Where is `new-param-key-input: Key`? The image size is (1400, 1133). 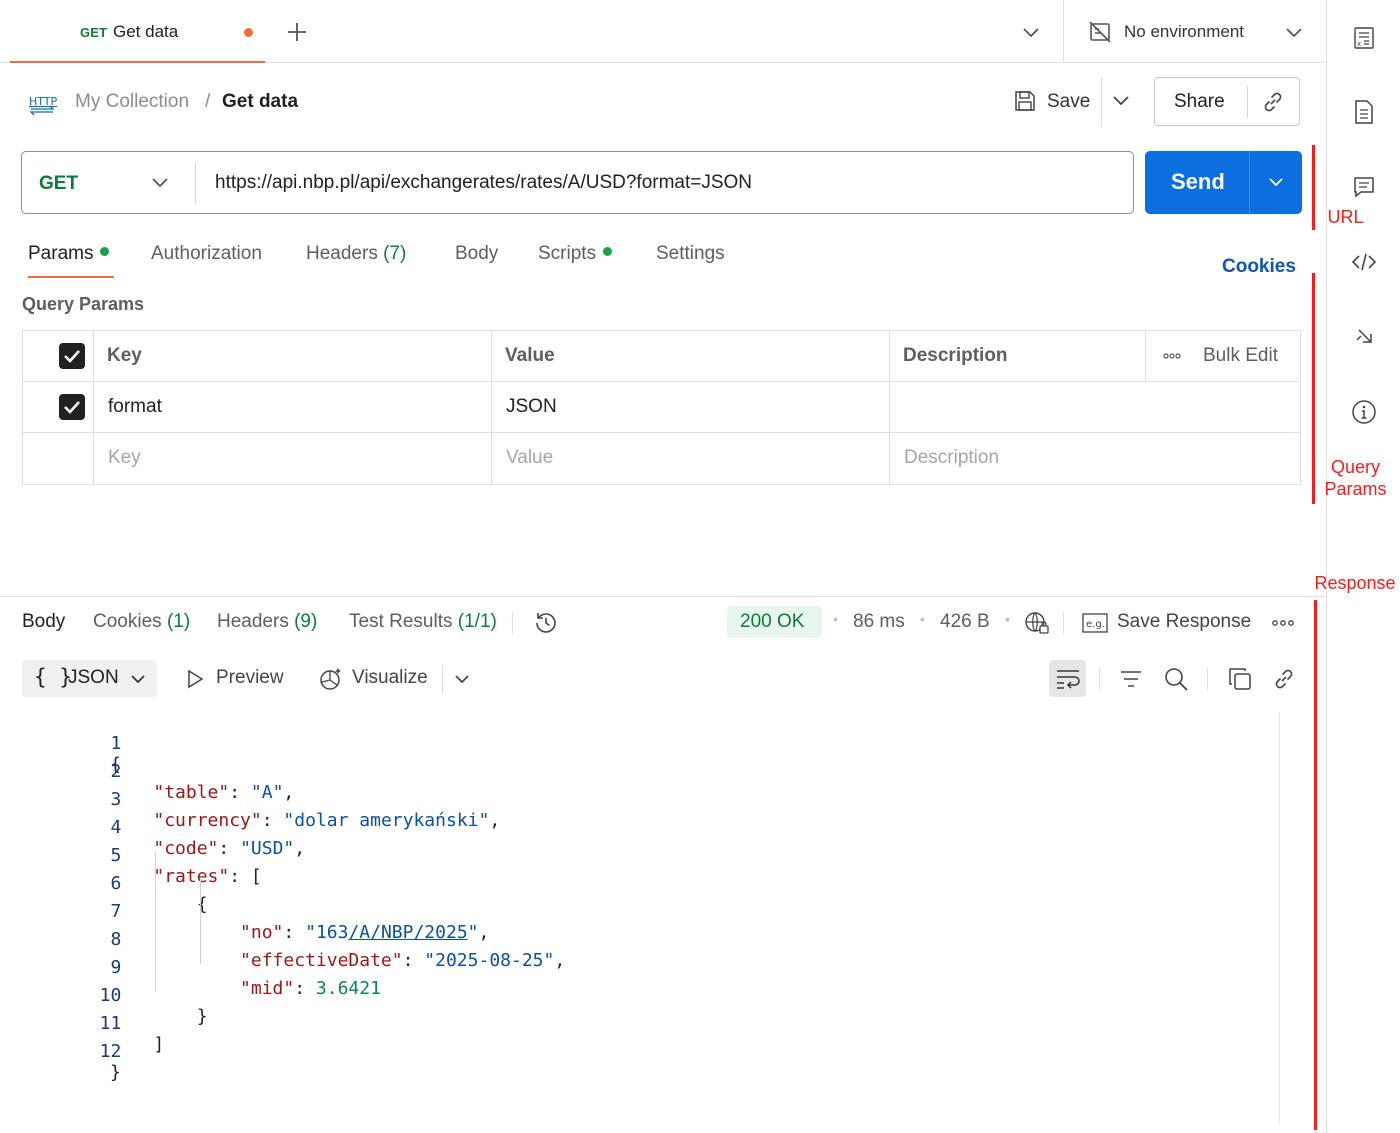 new-param-key-input: Key is located at coordinates (124, 458).